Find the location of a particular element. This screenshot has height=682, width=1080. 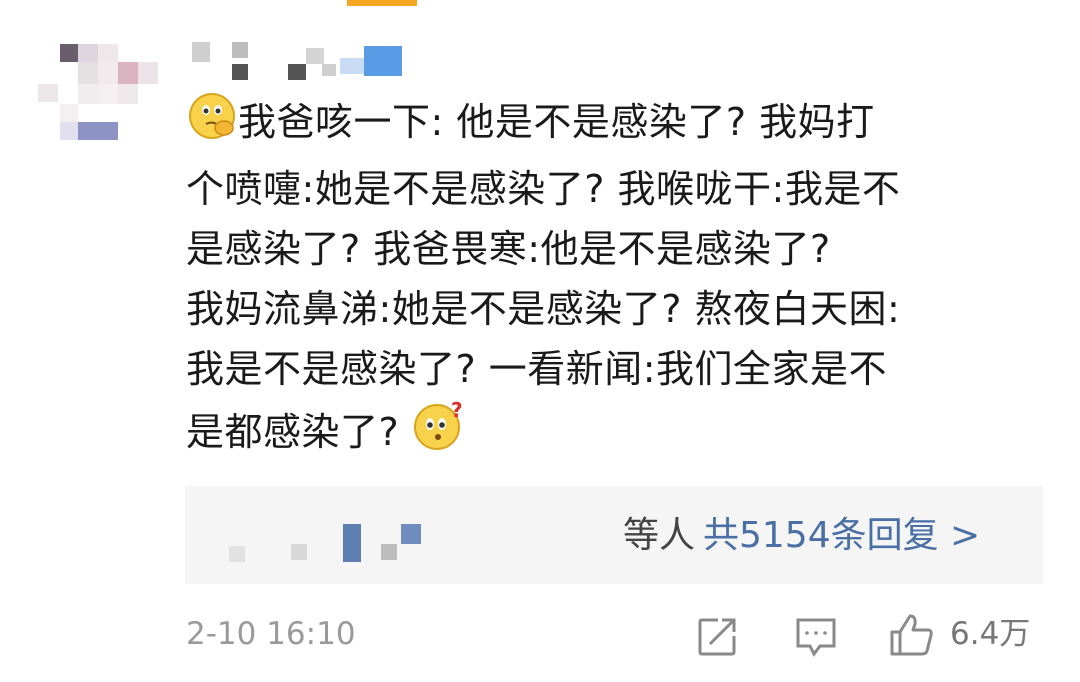

comment-line: 是都感染了?? is located at coordinates (616, 434).